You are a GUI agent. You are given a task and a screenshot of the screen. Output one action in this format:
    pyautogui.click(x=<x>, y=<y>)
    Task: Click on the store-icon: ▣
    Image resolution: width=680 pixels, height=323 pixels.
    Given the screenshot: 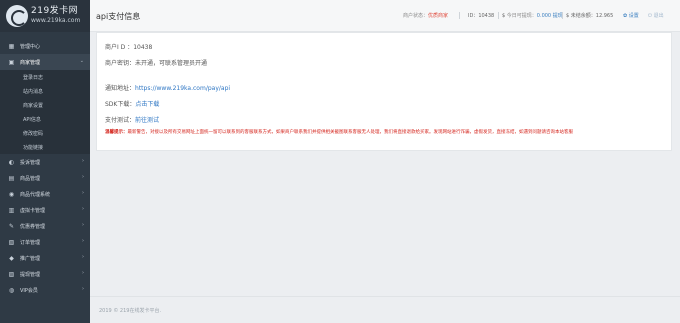 What is the action you would take?
    pyautogui.click(x=11, y=62)
    